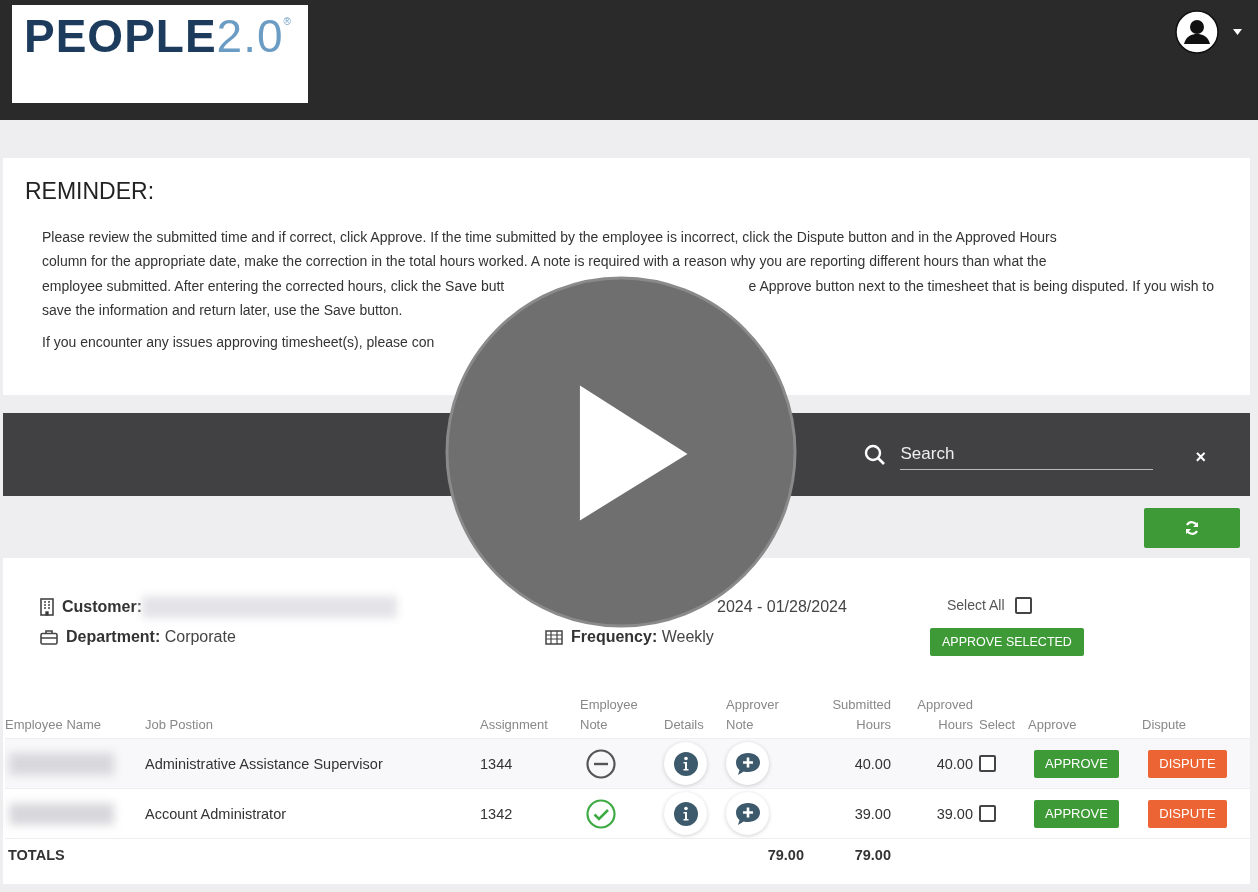  What do you see at coordinates (549, 237) in the screenshot?
I see `reminder-text: Please review the submitted time and if correct, click Approve. If the time submitted by the employee is incorrect, click the Dispute button and in the Approved Hours` at bounding box center [549, 237].